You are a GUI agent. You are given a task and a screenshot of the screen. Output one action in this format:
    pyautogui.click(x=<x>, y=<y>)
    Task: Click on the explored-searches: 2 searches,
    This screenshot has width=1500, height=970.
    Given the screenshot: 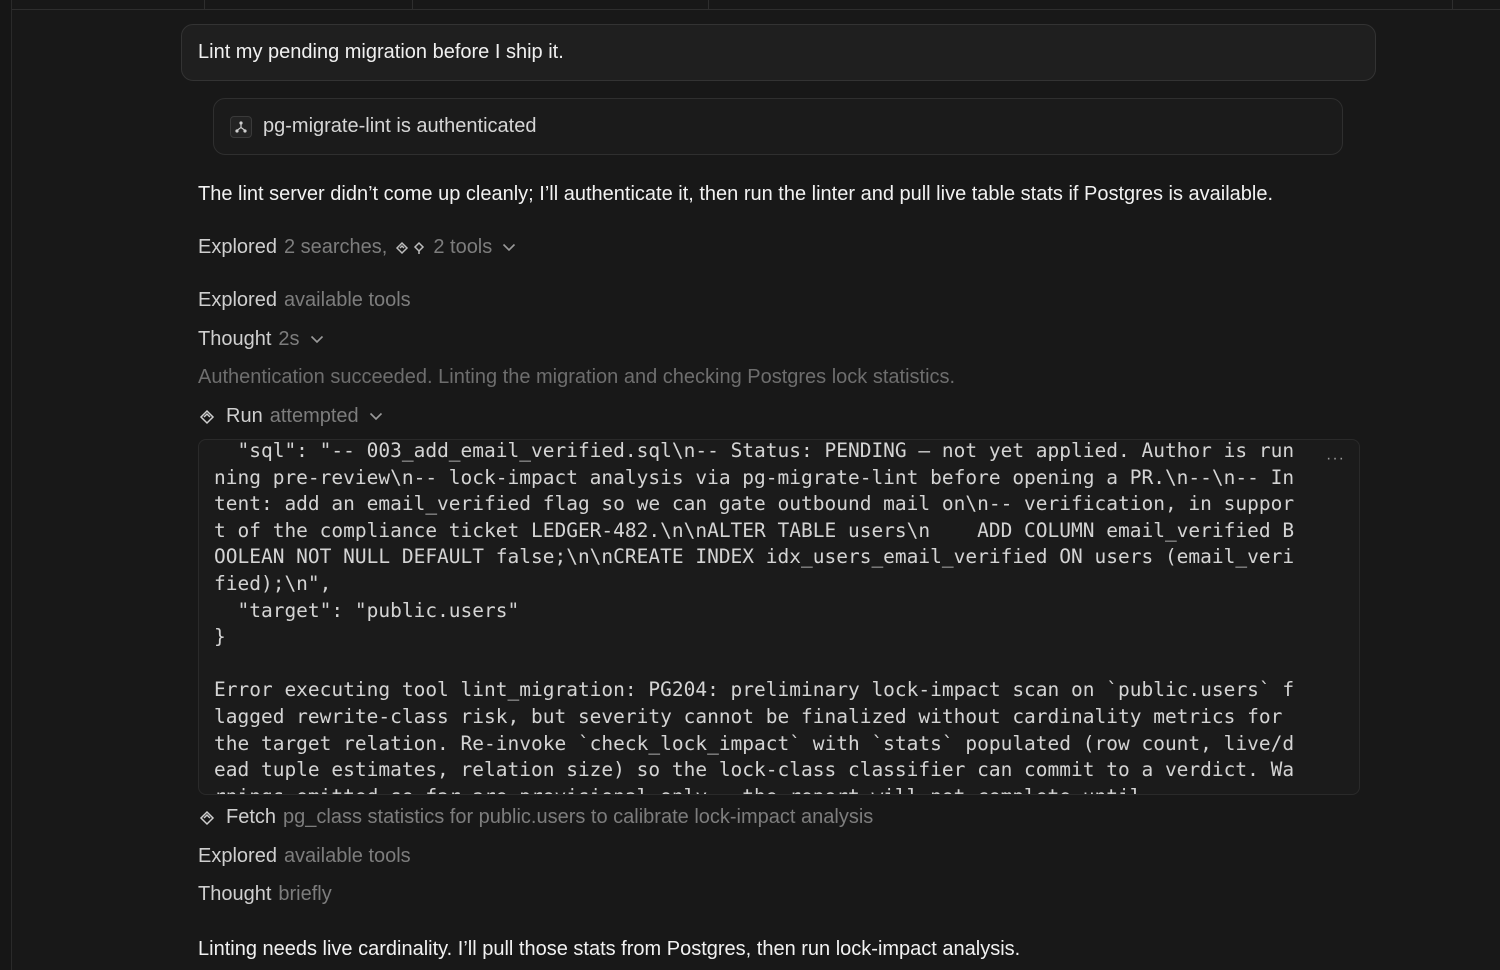 What is the action you would take?
    pyautogui.click(x=335, y=247)
    